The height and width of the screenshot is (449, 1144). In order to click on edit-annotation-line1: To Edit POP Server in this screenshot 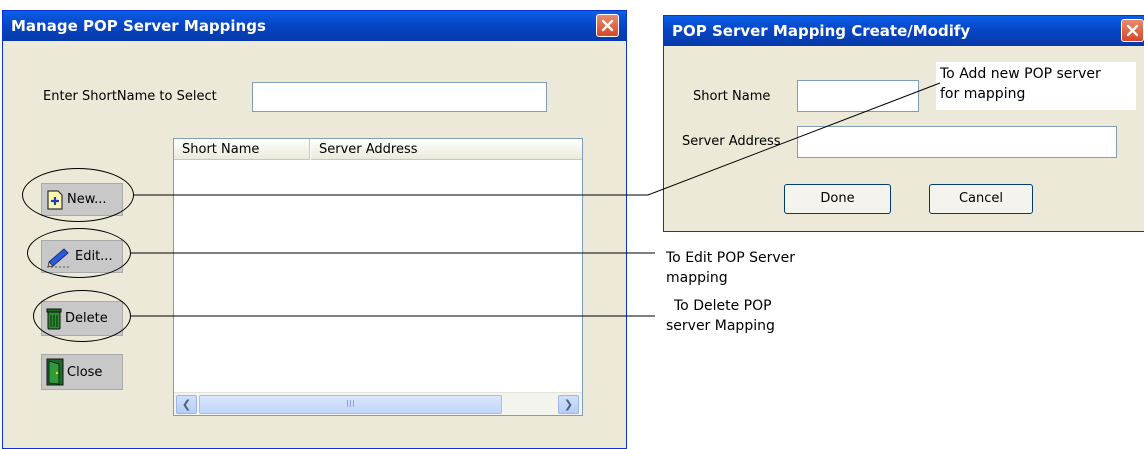, I will do `click(731, 258)`.